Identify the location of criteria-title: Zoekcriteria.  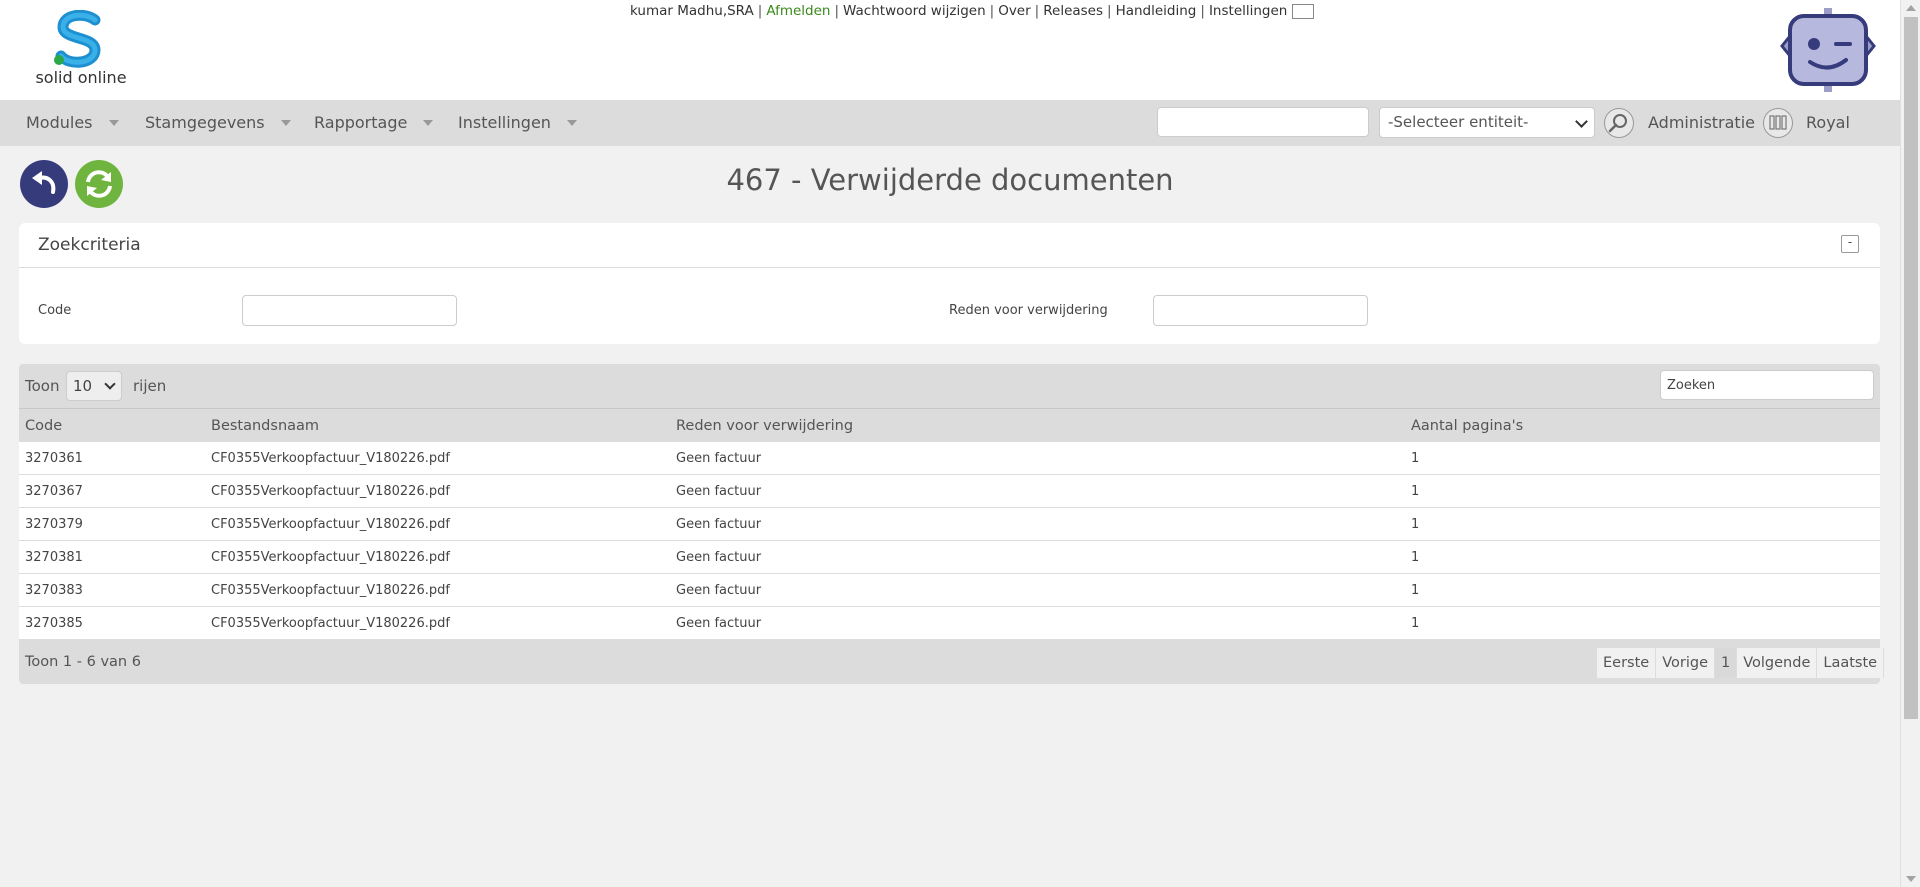
(89, 245).